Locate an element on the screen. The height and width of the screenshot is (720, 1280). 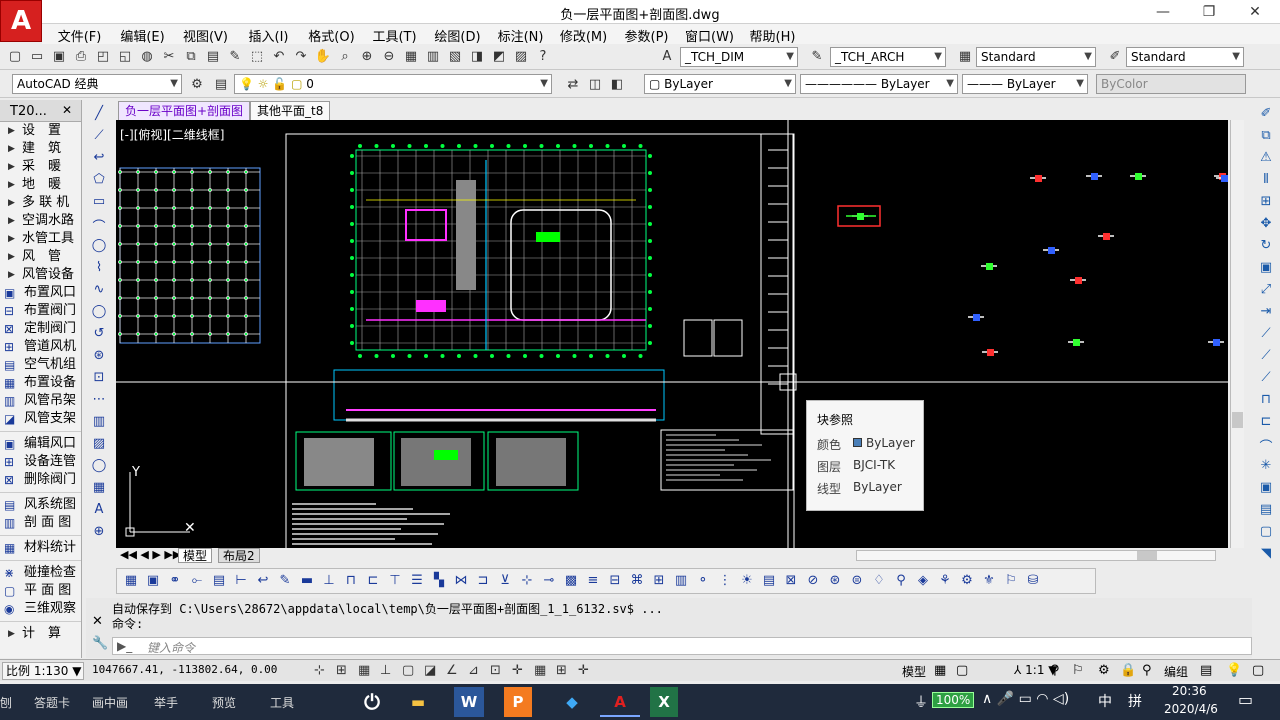
taskbar-item-0: 刨 is located at coordinates (6, 702).